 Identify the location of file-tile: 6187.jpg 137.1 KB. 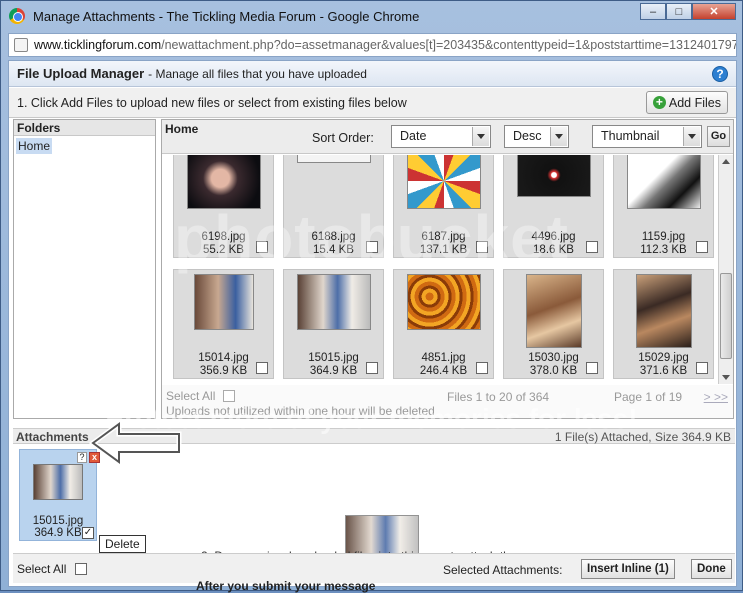
(443, 206).